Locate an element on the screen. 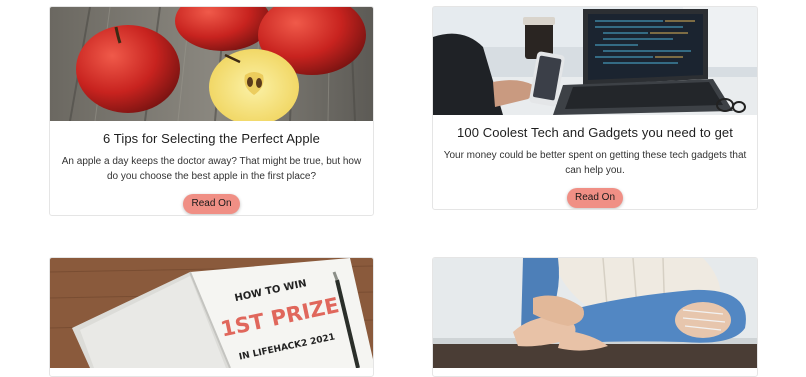 The width and height of the screenshot is (806, 377). article-card-notebook: HOW TO WIN 1ST PRIZE IN LIFEHACK2 2021 is located at coordinates (211, 317).